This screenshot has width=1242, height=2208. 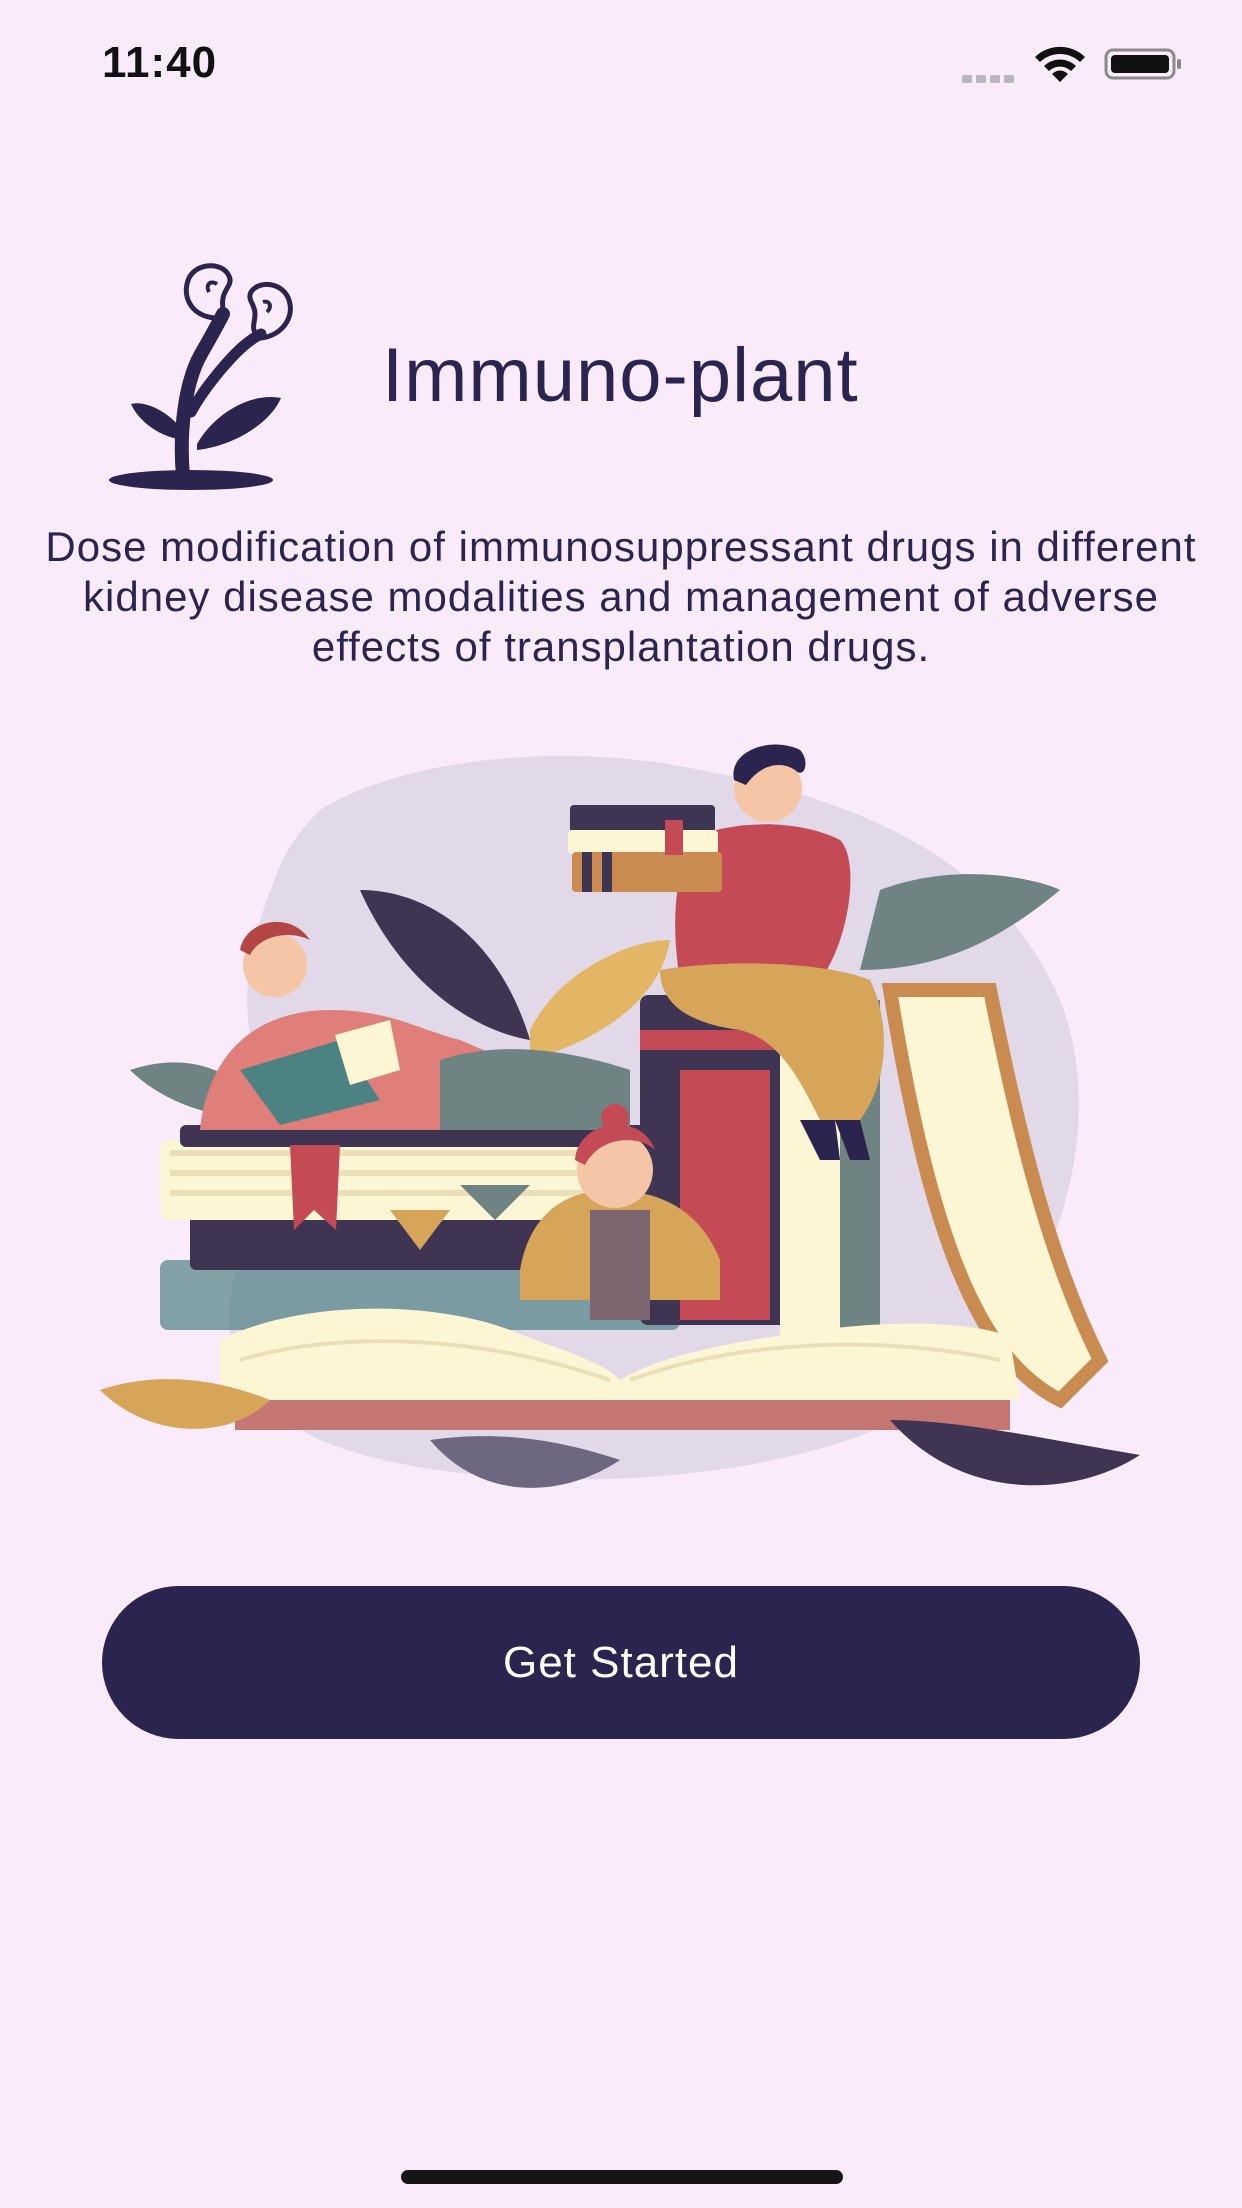 I want to click on kidney-plant-logo-icon, so click(x=201, y=376).